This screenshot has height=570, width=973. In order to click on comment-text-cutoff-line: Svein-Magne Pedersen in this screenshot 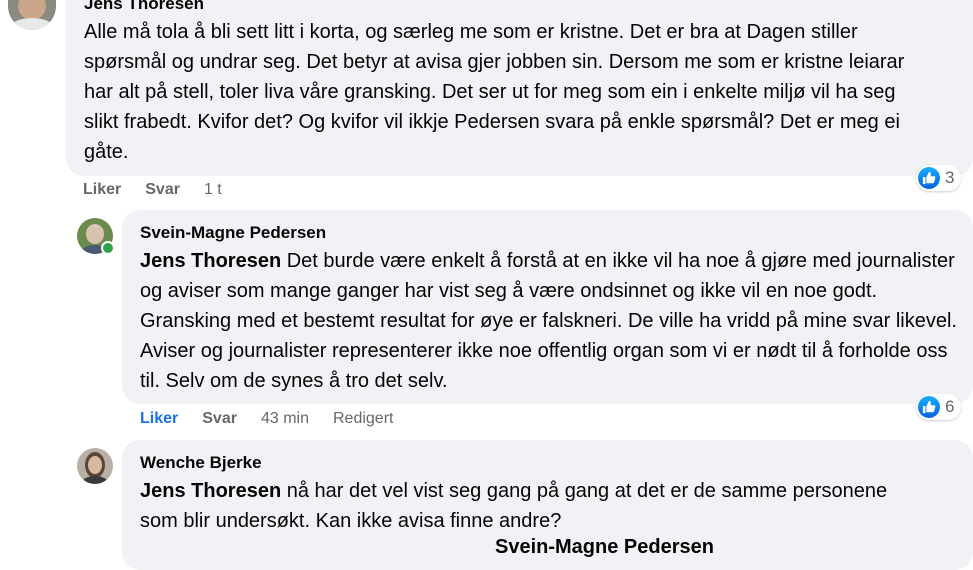, I will do `click(645, 547)`.